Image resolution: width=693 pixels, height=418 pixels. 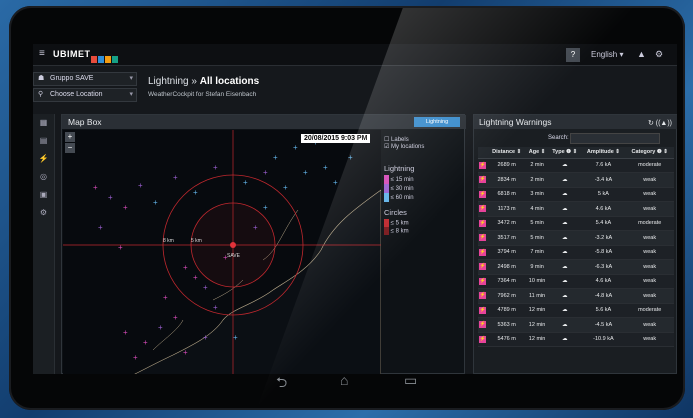 I want to click on zoom-controls: + −, so click(x=70, y=142).